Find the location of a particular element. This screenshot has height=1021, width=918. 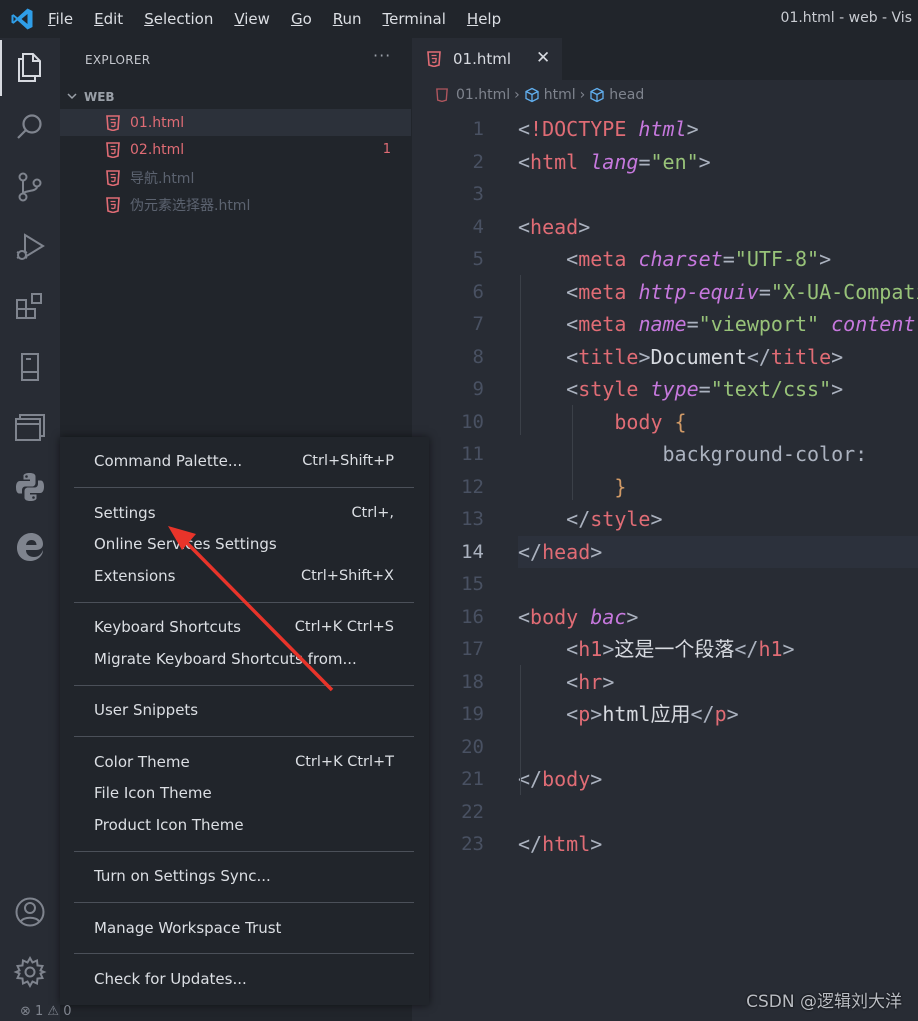

close-icon: ✕ is located at coordinates (543, 58).